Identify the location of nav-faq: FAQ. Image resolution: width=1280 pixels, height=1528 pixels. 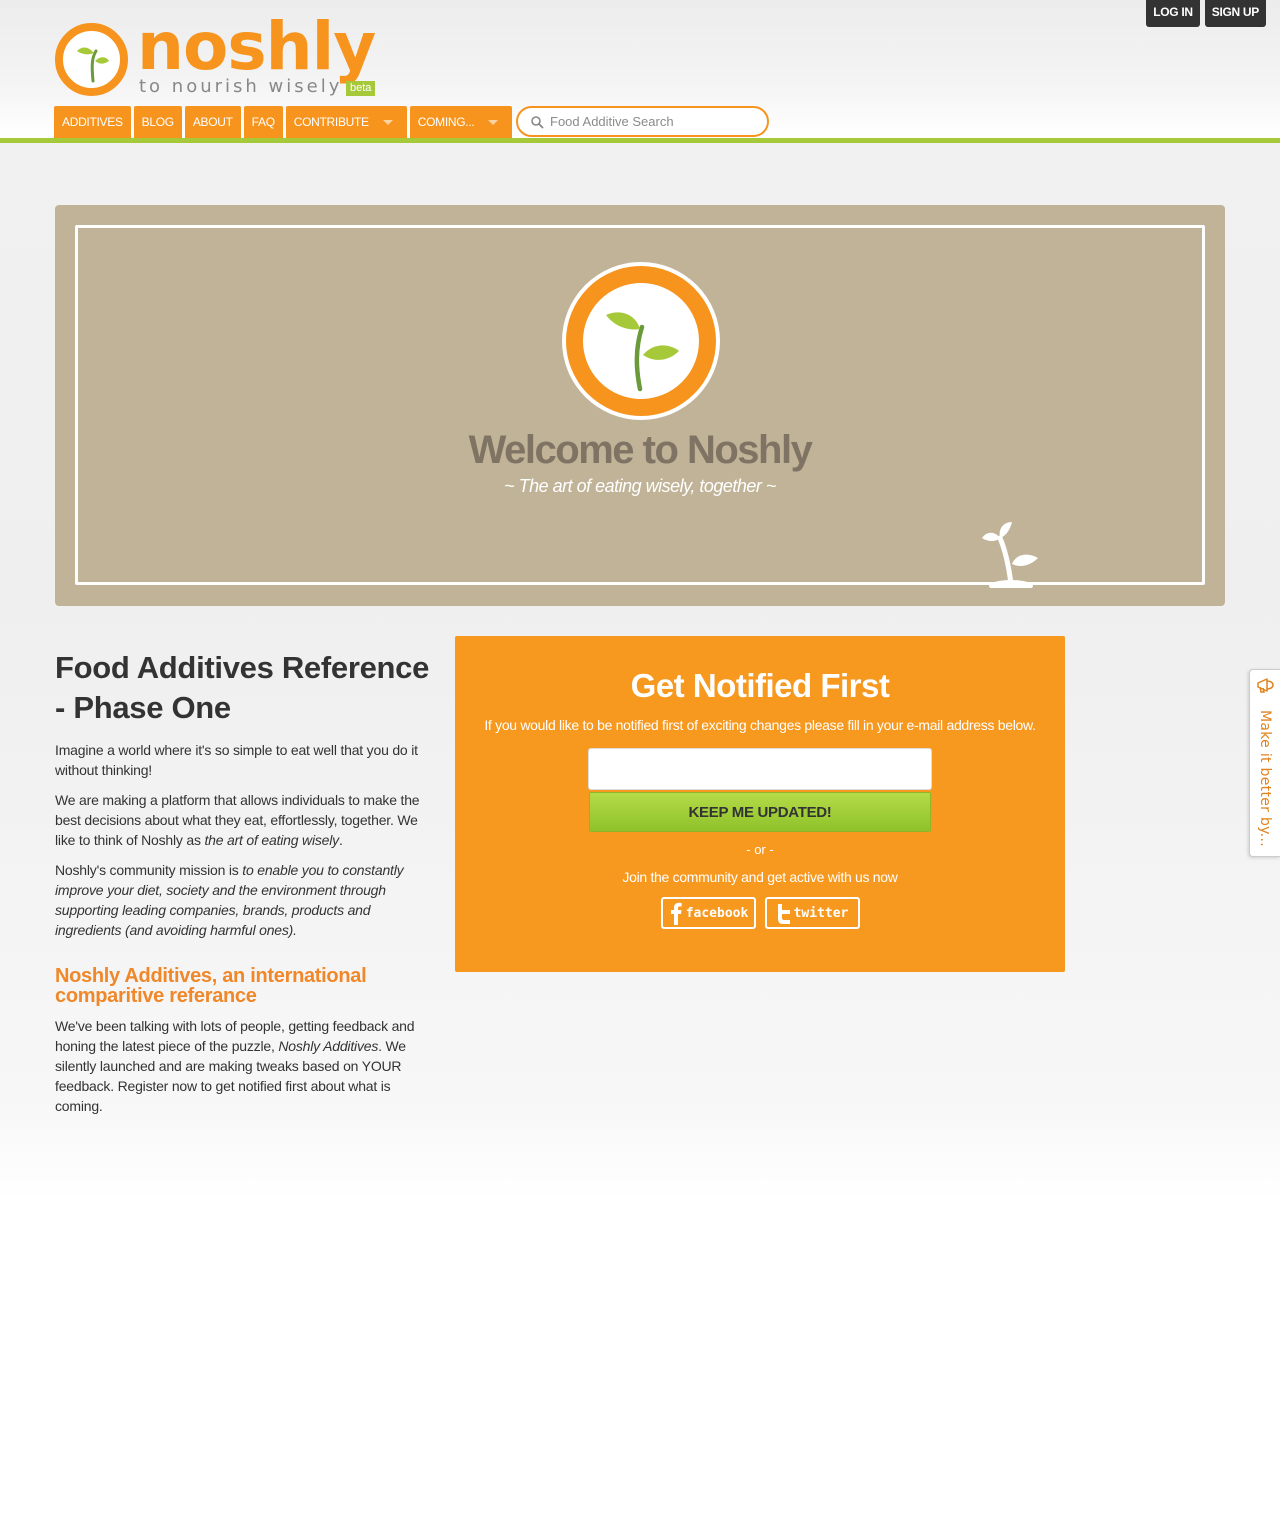
(263, 122).